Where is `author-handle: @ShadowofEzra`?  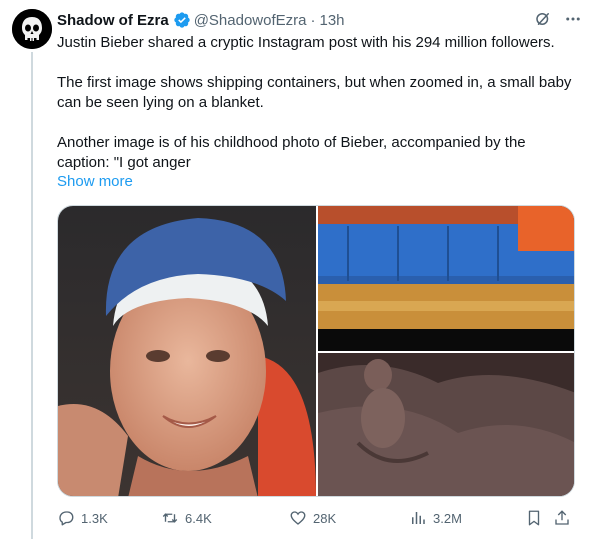 author-handle: @ShadowofEzra is located at coordinates (250, 20).